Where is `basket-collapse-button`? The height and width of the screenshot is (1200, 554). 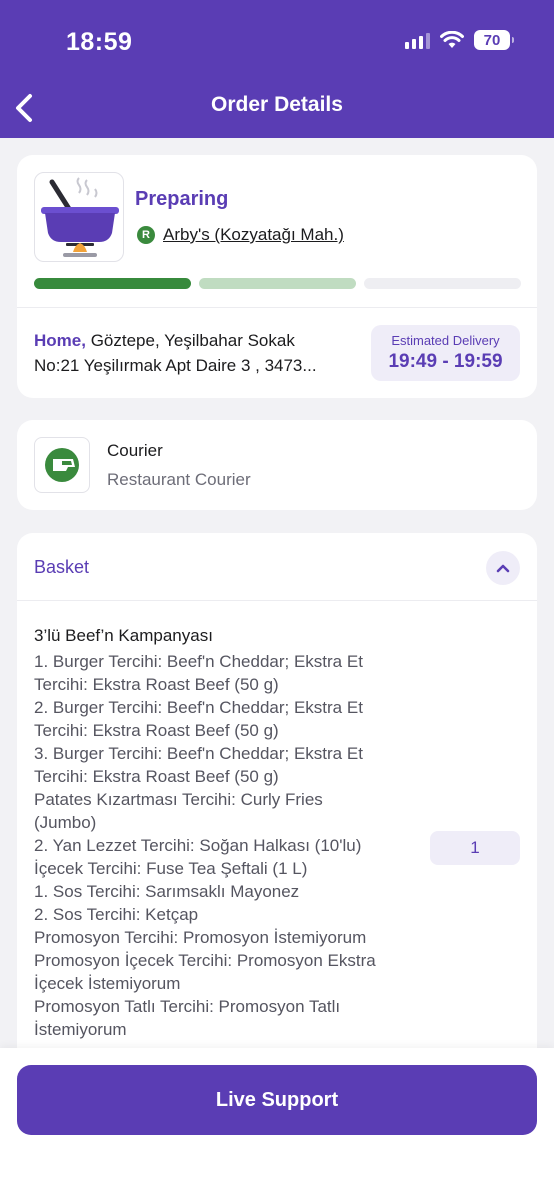
basket-collapse-button is located at coordinates (503, 568).